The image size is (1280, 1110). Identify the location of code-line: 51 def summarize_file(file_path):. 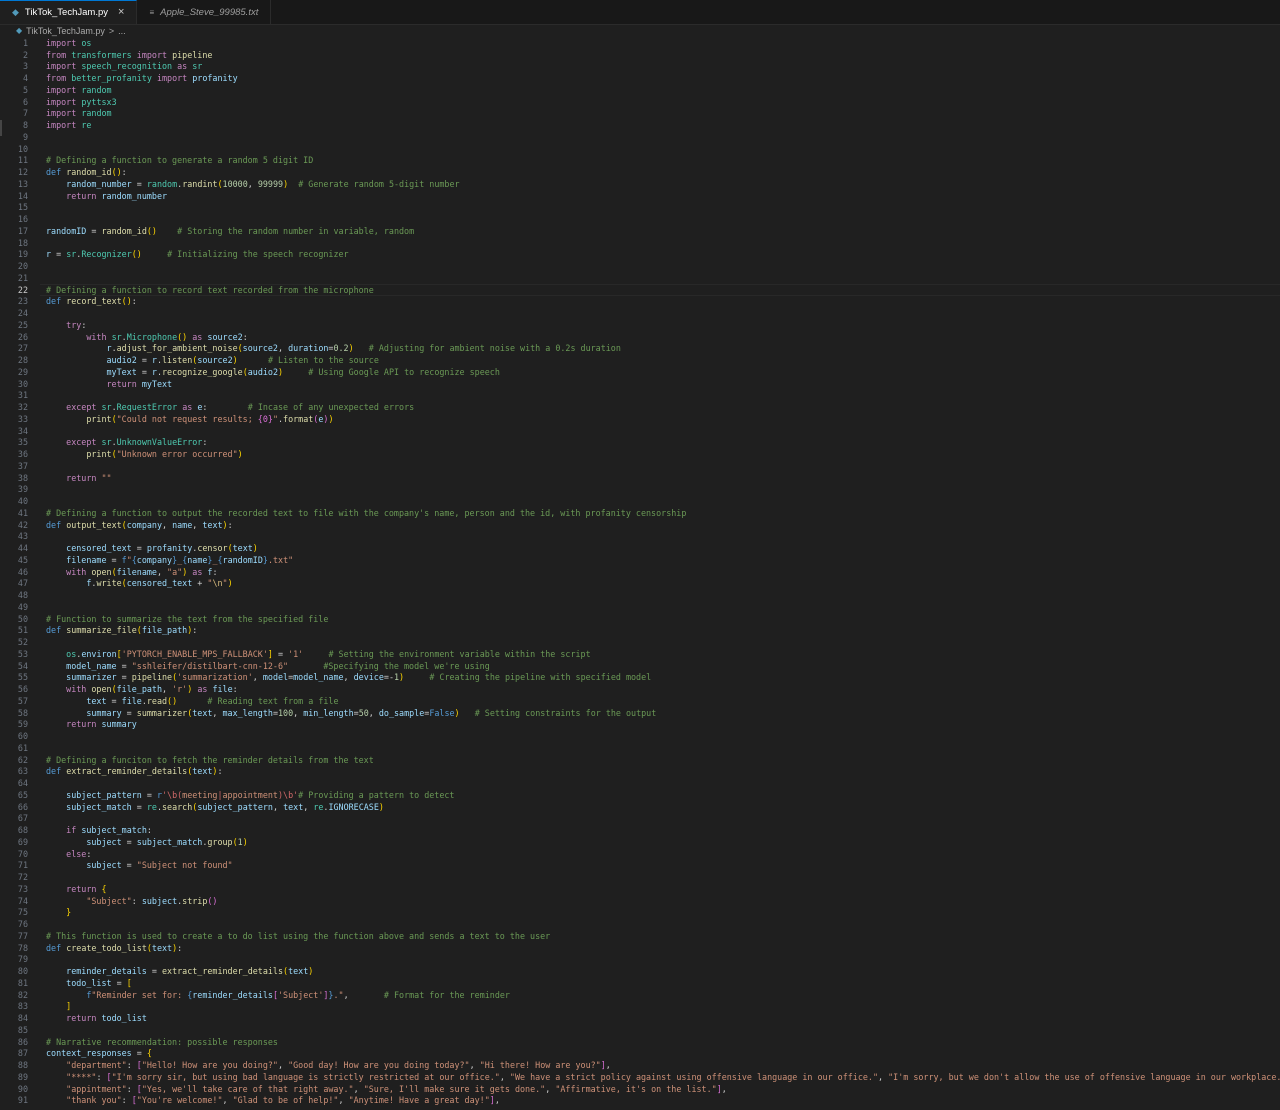
(640, 631).